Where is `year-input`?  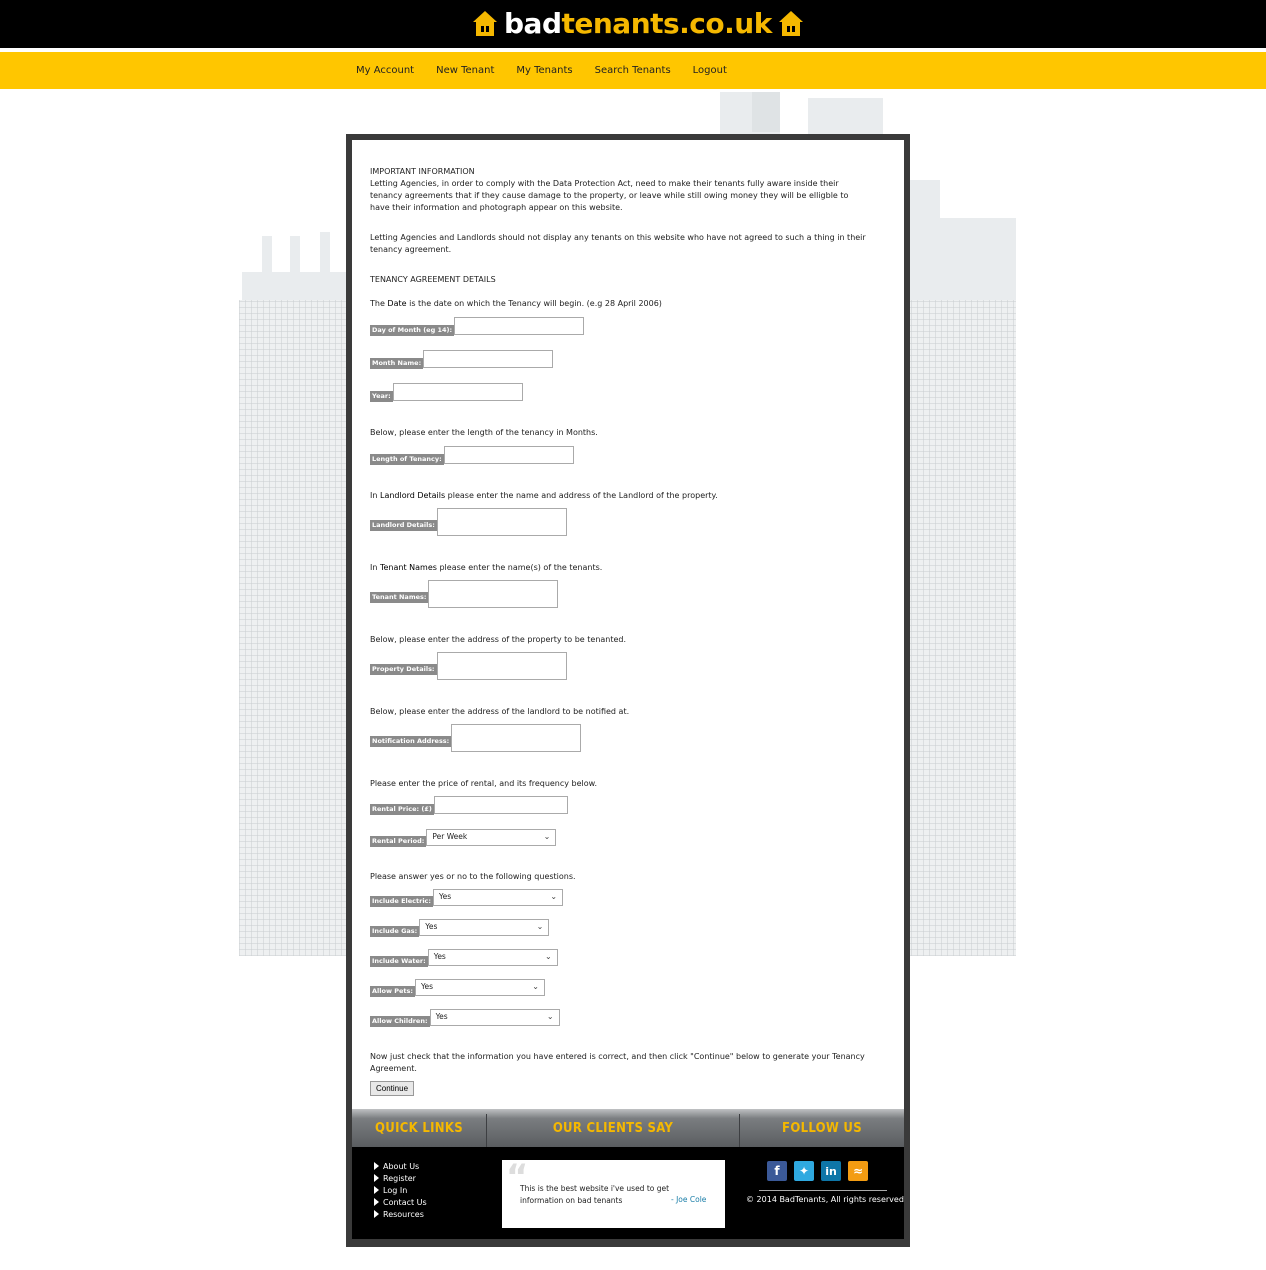
year-input is located at coordinates (457, 392).